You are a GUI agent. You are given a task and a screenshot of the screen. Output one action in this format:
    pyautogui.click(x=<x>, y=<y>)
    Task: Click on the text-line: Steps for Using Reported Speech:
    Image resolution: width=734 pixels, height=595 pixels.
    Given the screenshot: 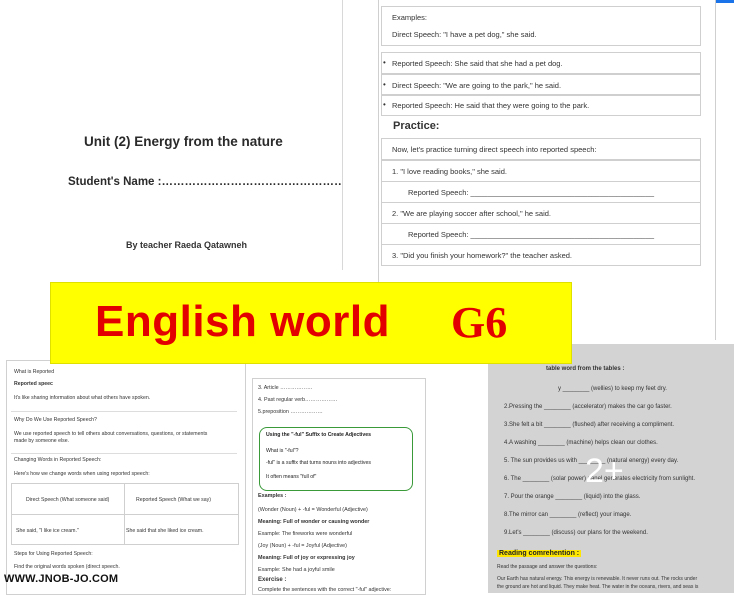 What is the action you would take?
    pyautogui.click(x=53, y=554)
    